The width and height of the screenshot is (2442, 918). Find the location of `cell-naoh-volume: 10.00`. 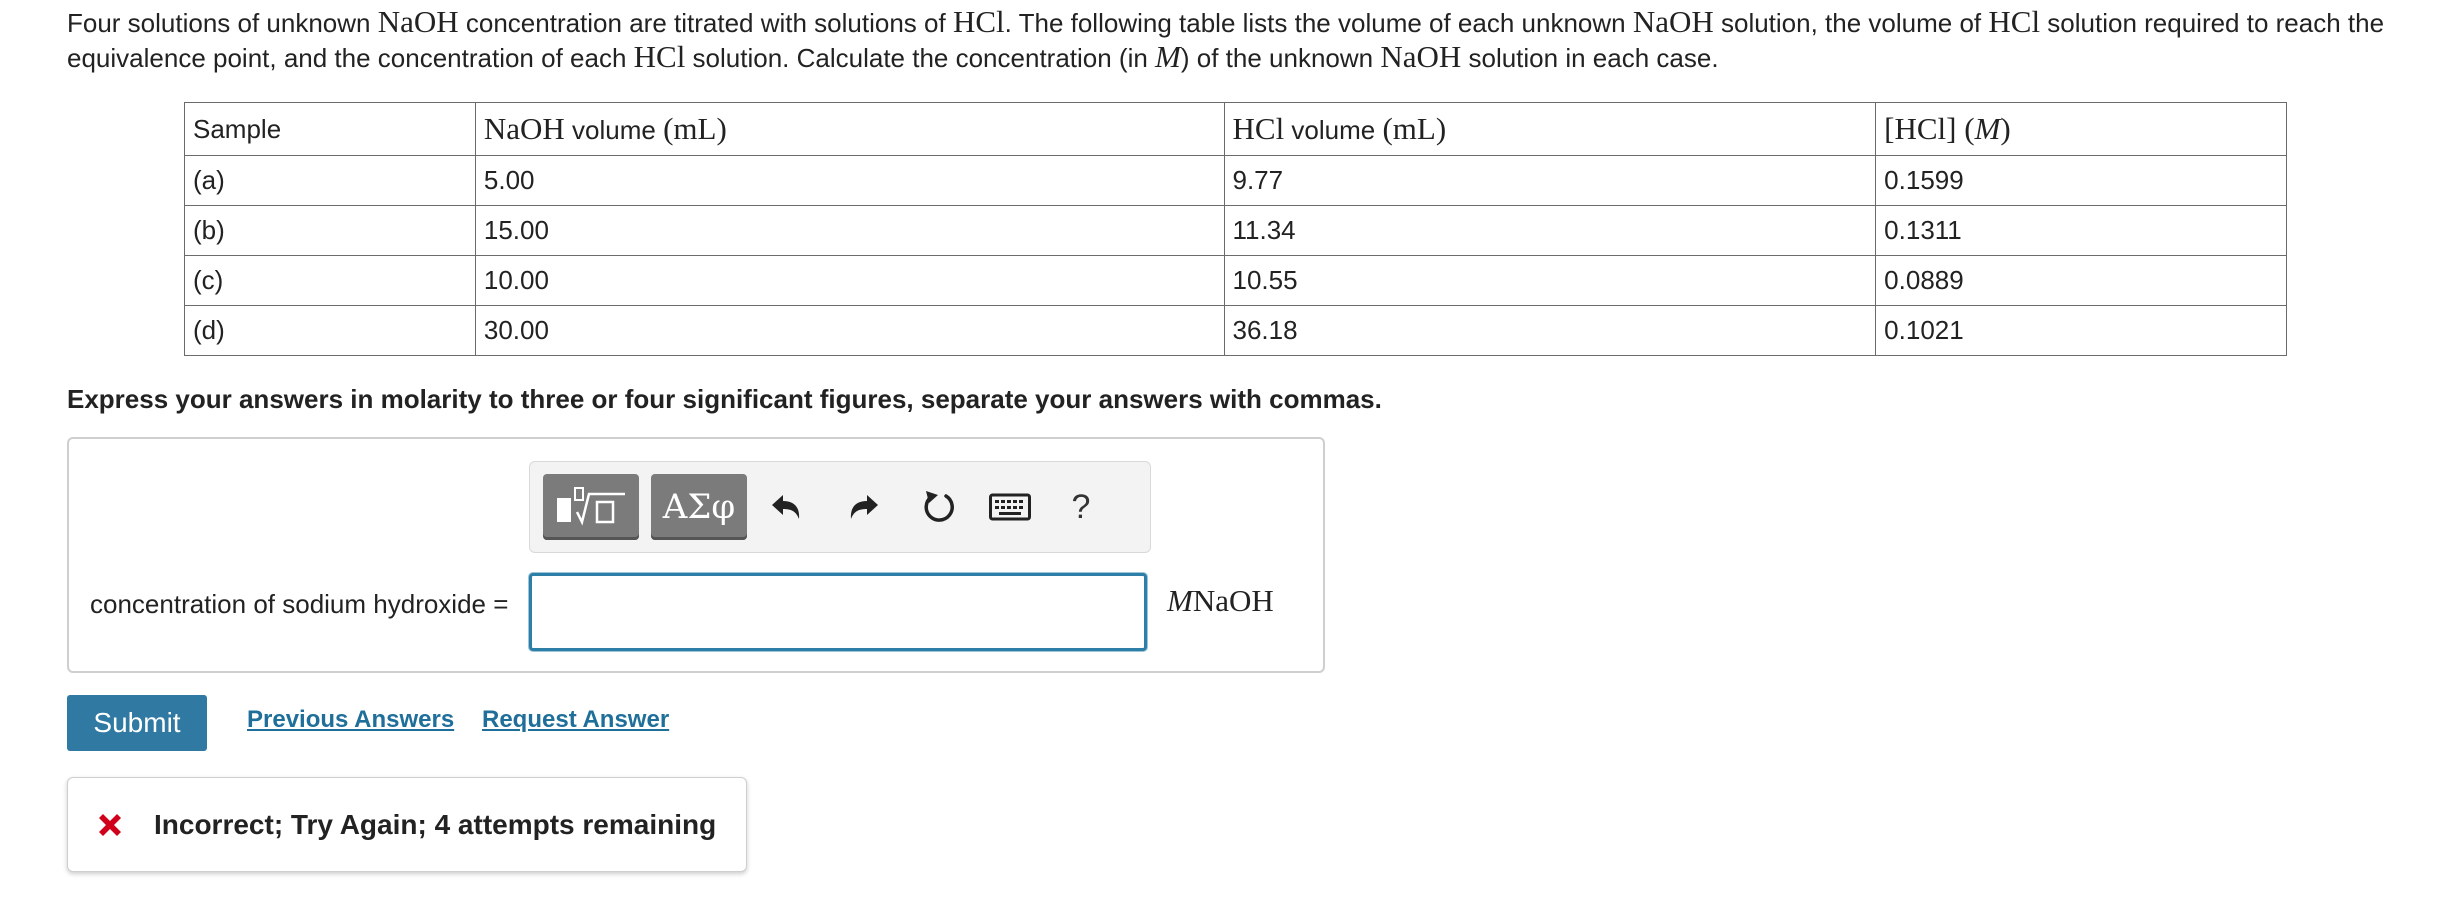

cell-naoh-volume: 10.00 is located at coordinates (849, 280).